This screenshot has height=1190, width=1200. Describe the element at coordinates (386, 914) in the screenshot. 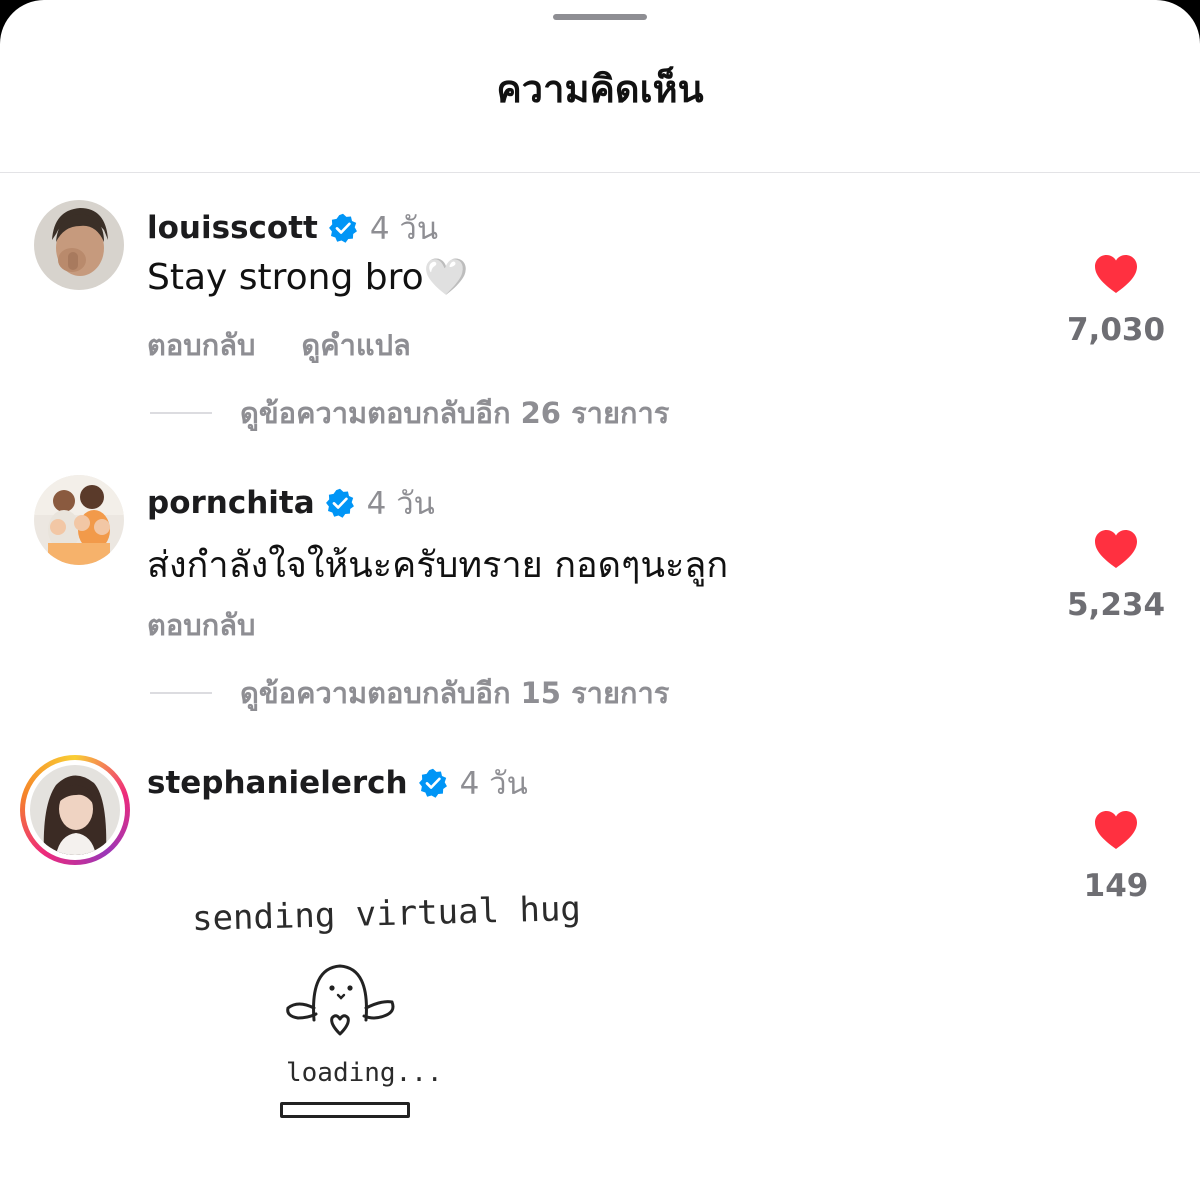

I see `sticker-caption: sending virtual hug` at that location.